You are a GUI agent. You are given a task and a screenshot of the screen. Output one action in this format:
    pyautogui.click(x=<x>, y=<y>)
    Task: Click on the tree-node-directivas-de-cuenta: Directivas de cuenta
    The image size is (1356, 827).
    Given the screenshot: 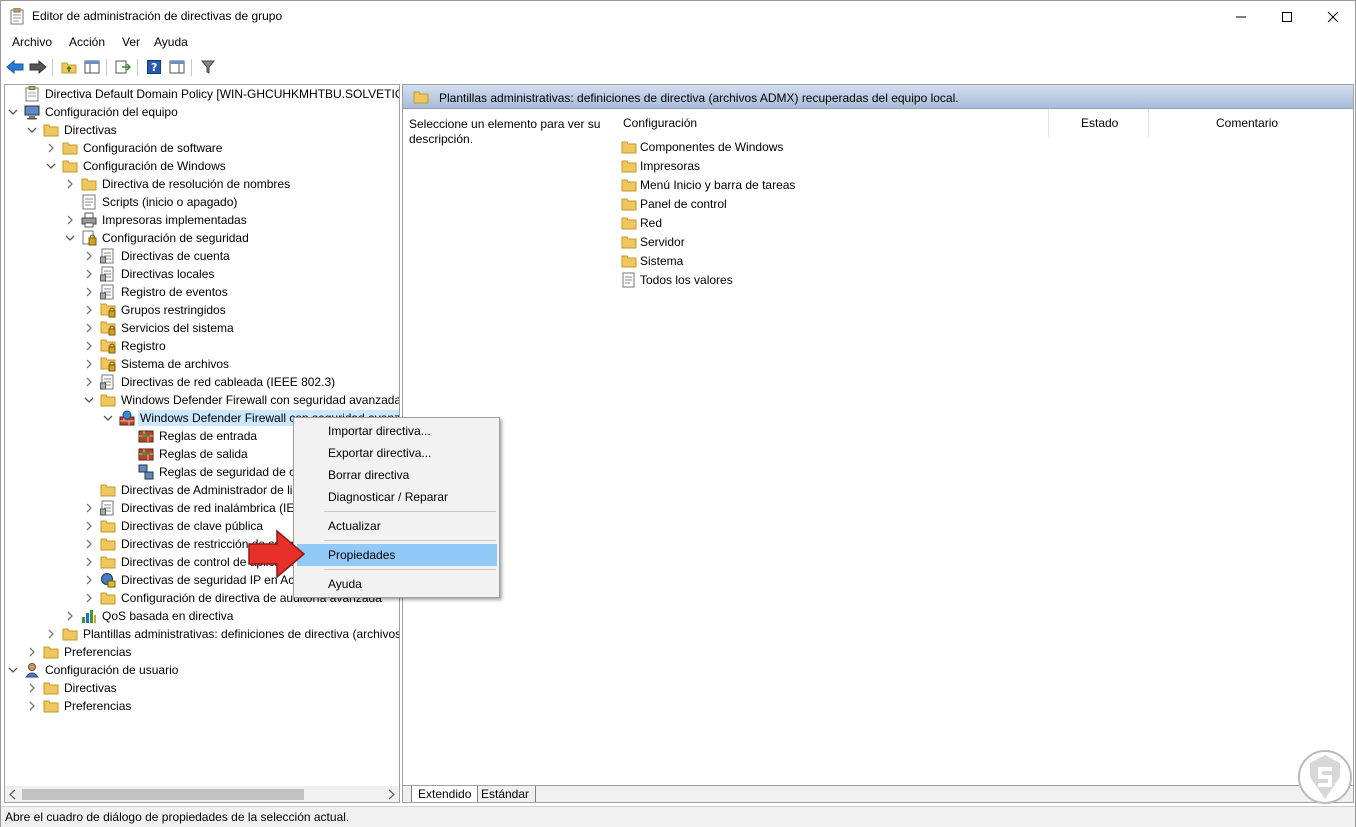 What is the action you would take?
    pyautogui.click(x=157, y=256)
    